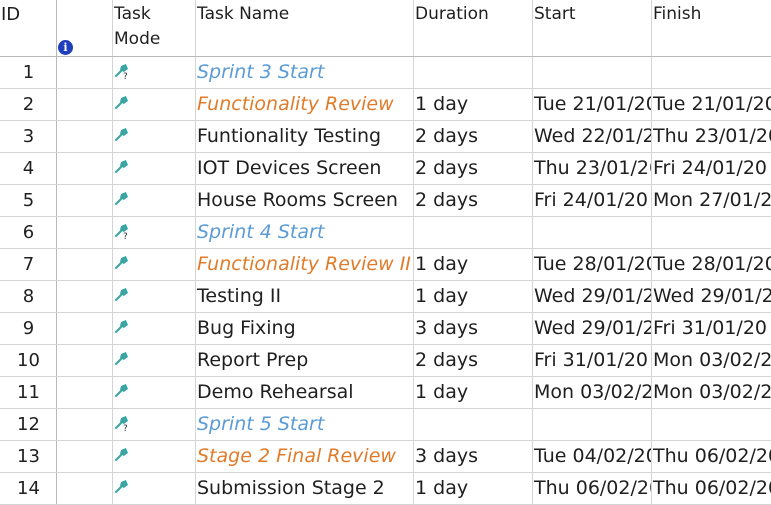  I want to click on row-id-cell: 10, so click(28, 360).